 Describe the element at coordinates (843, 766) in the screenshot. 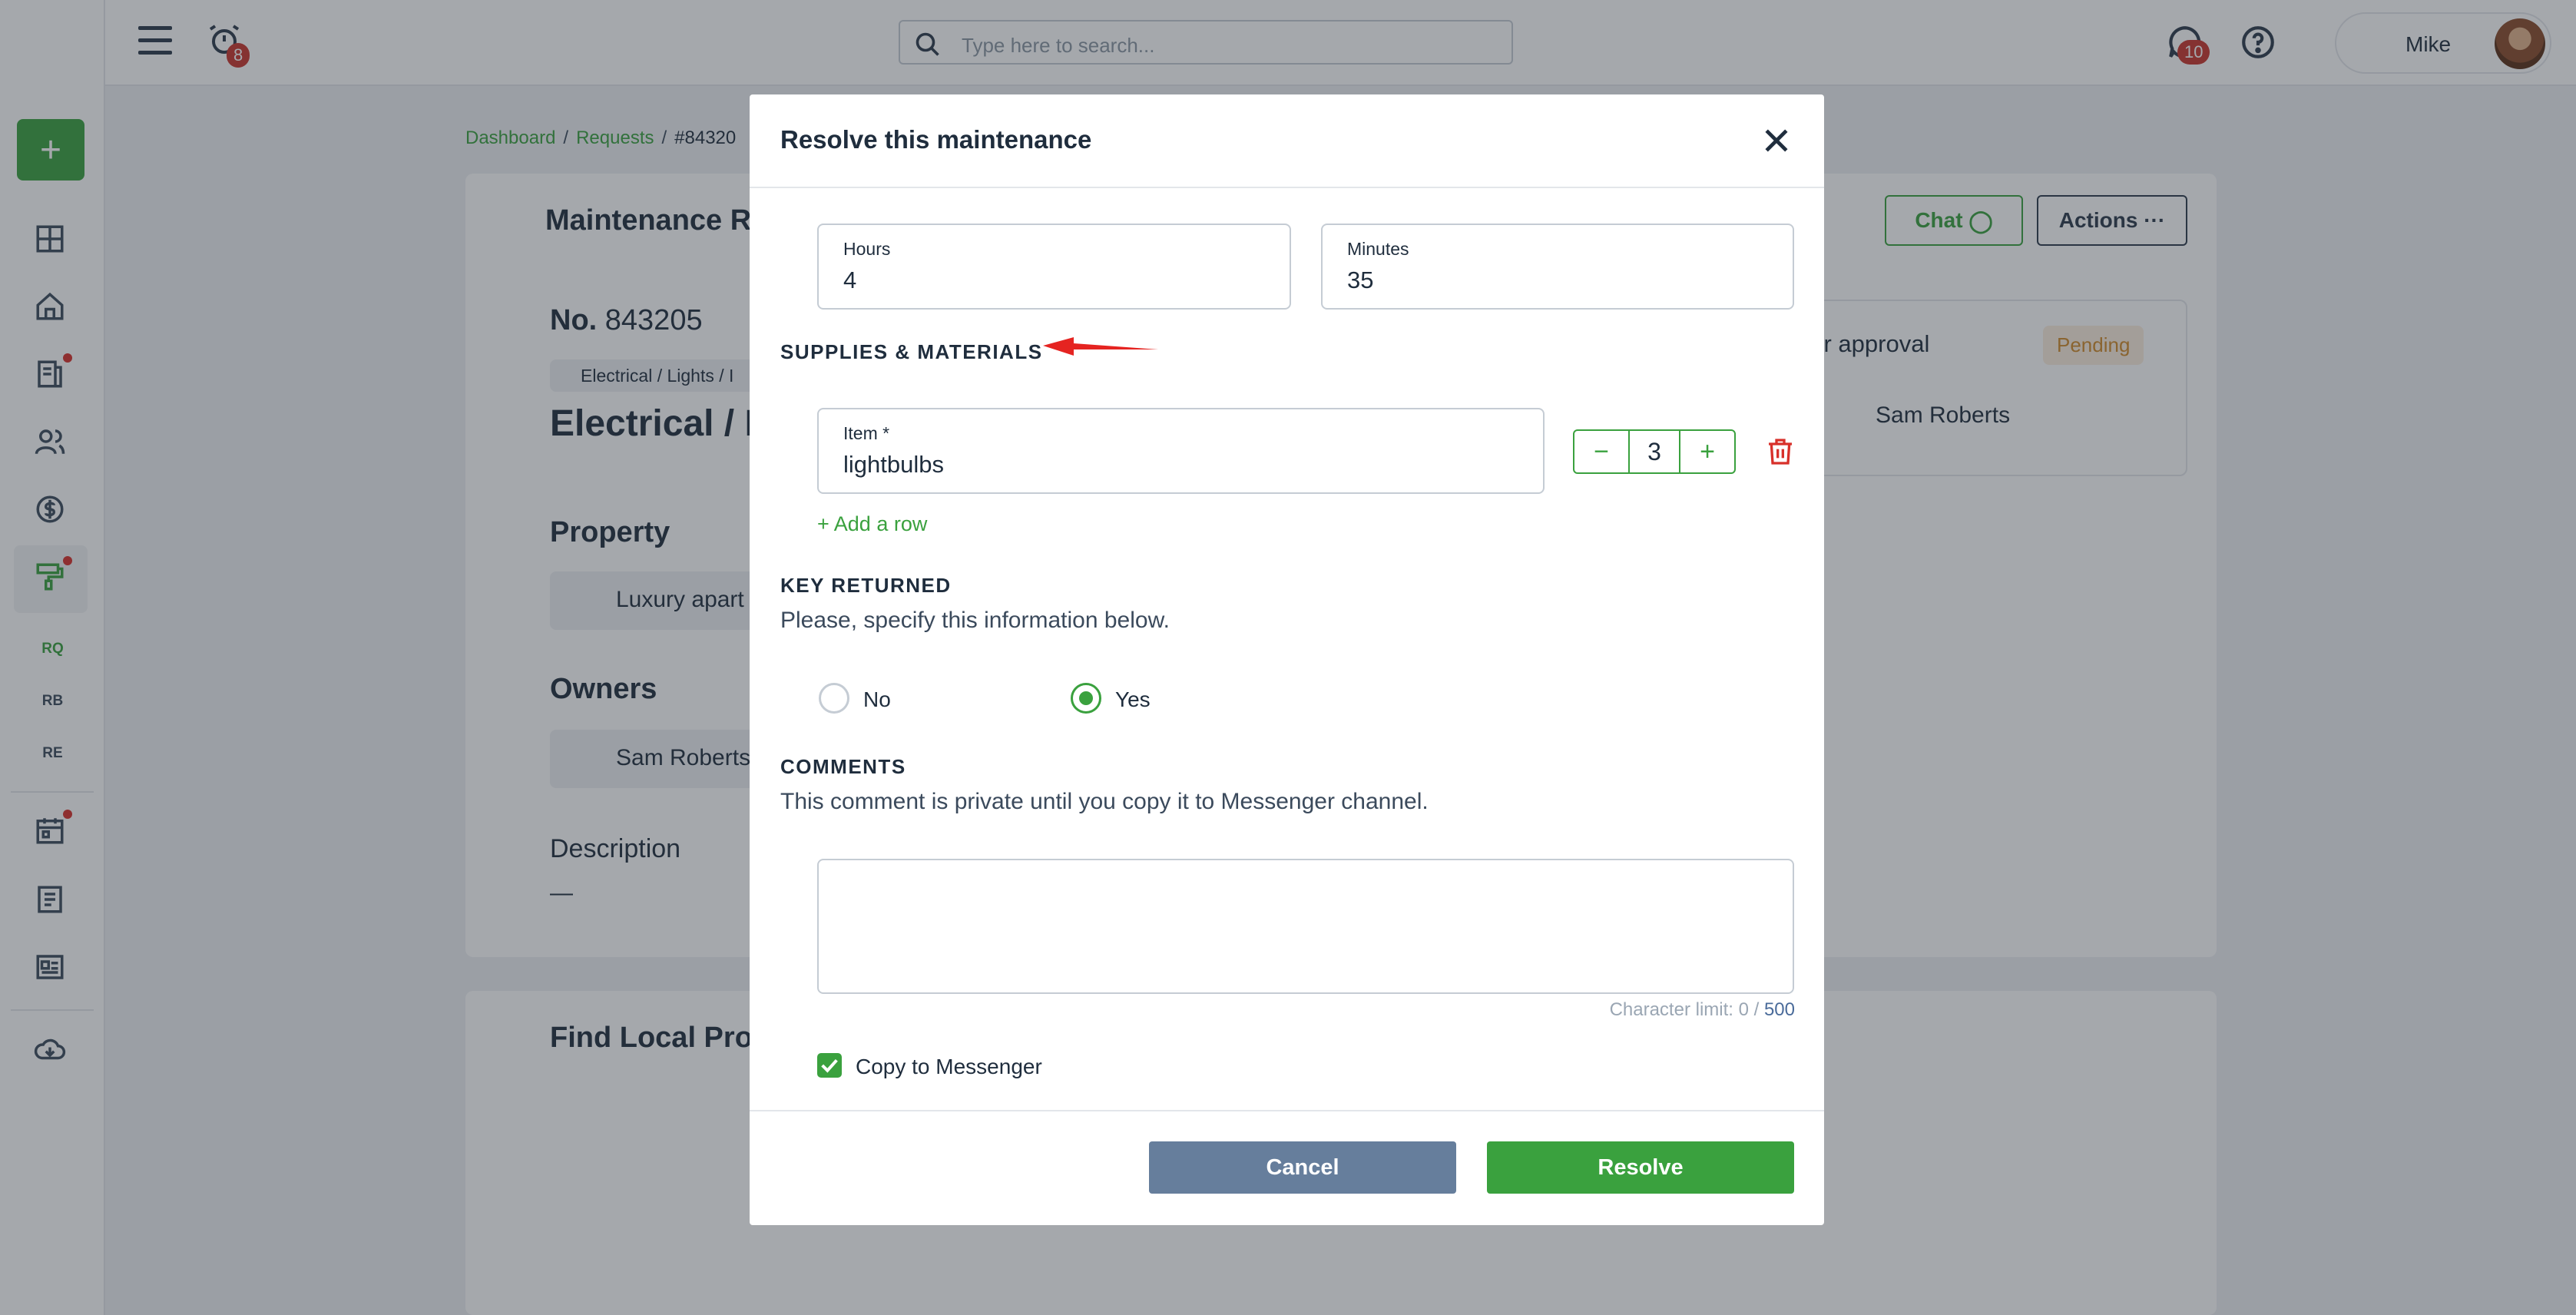

I see `comments-heading: COMMENTS` at that location.